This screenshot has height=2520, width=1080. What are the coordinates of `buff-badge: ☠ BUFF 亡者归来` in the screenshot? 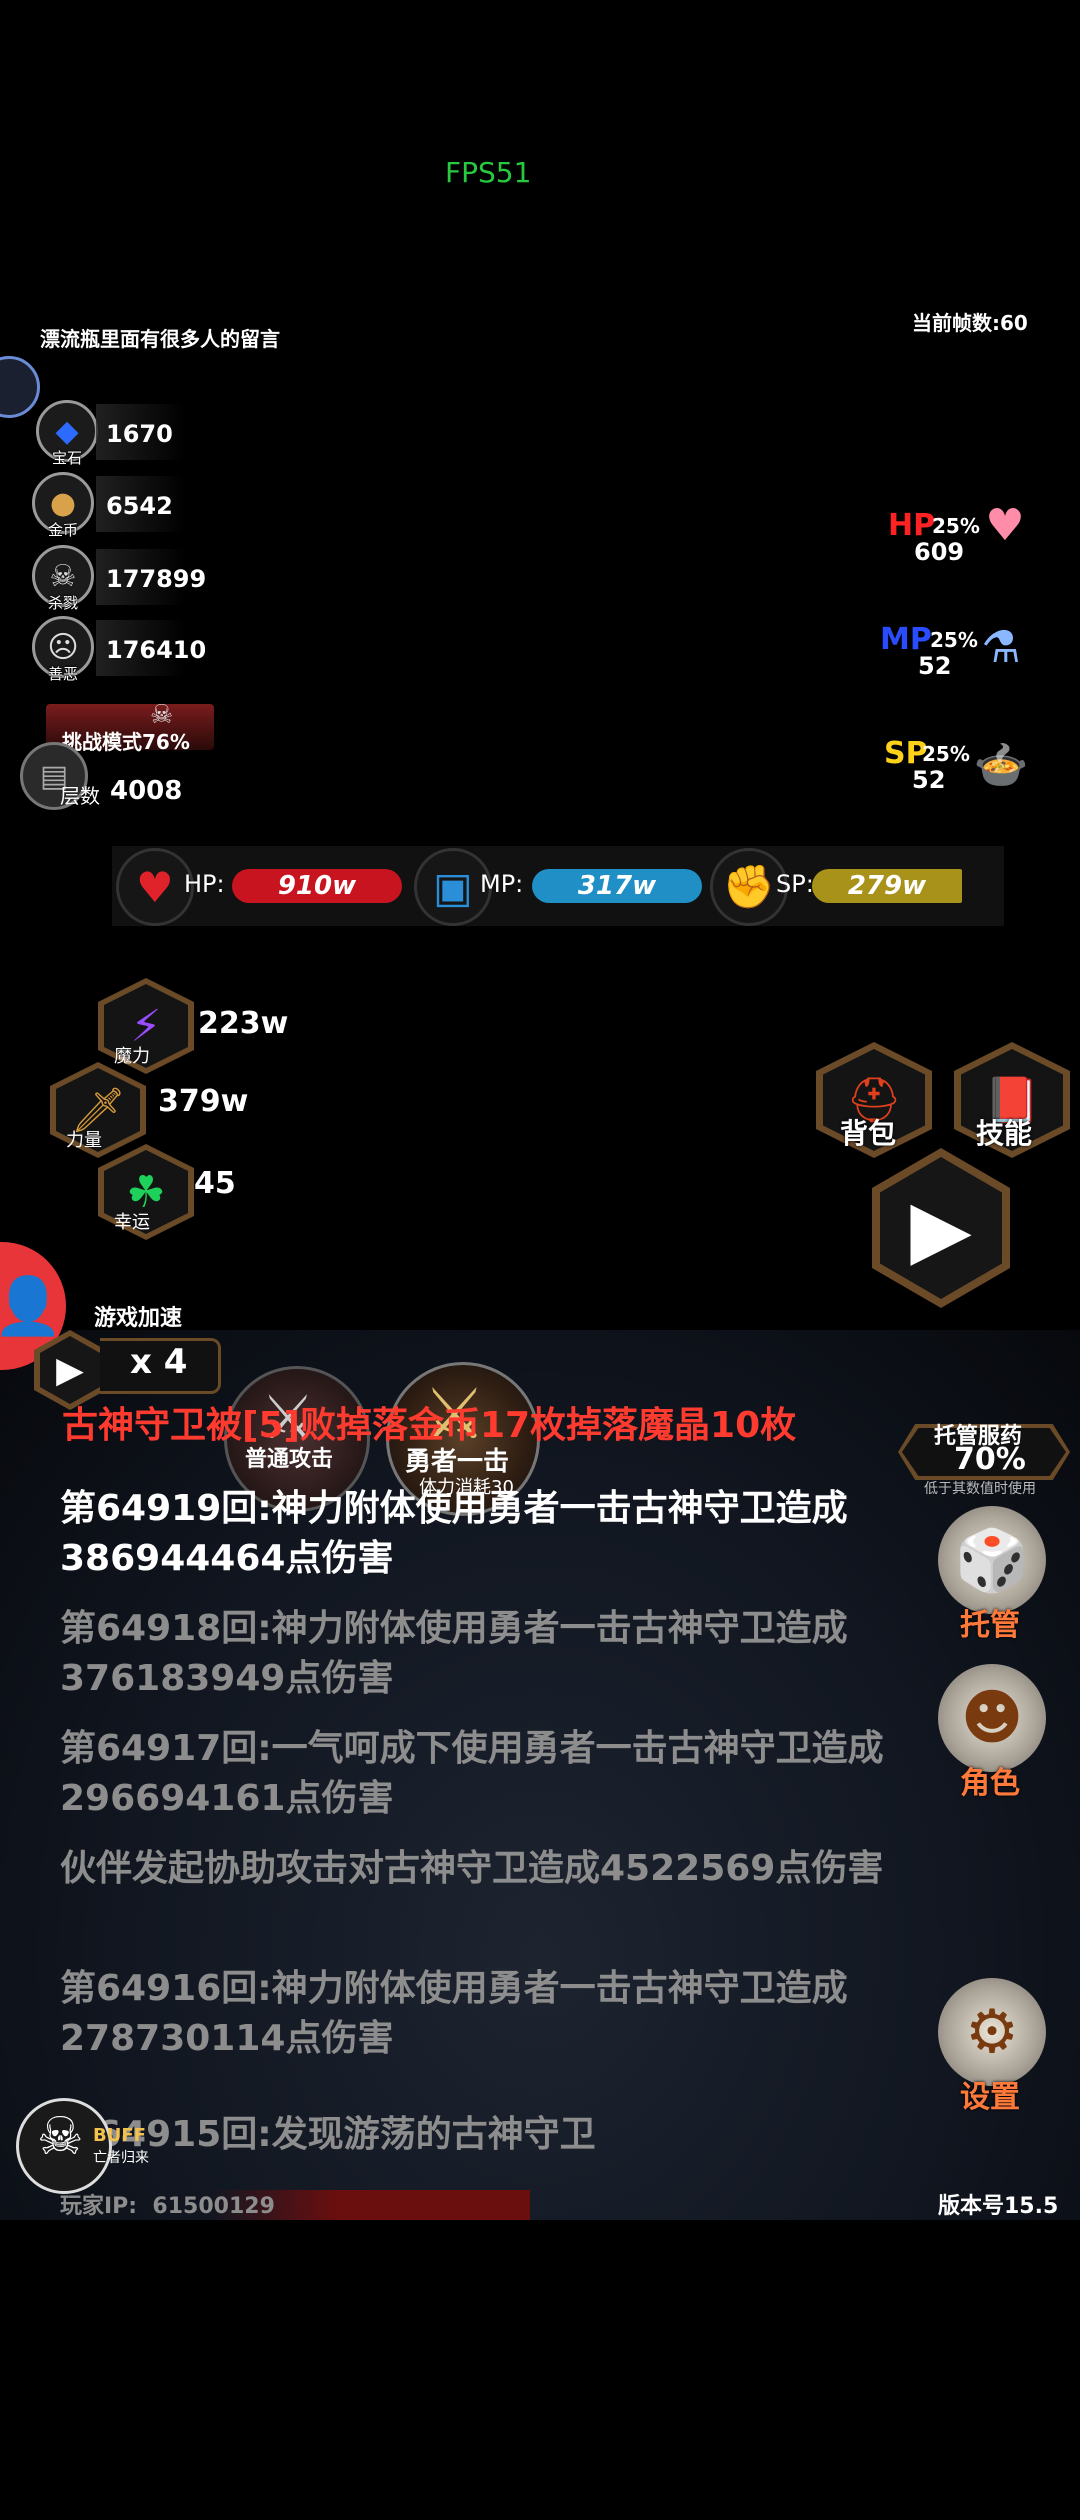 It's located at (82, 2146).